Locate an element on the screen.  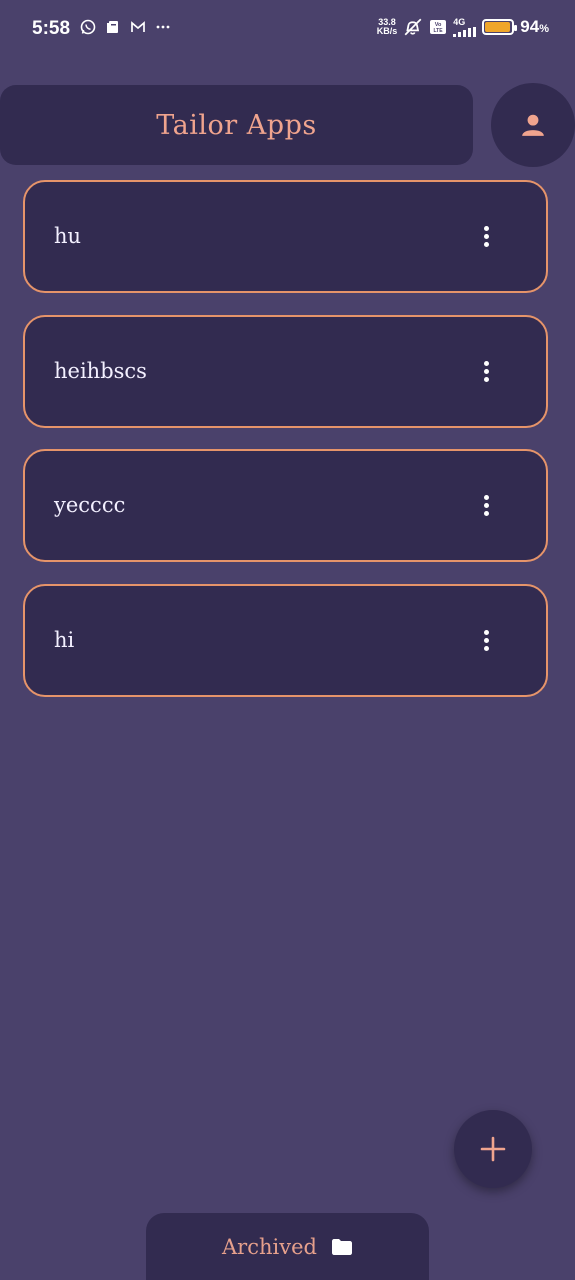
item-title: heihbscs is located at coordinates (100, 370).